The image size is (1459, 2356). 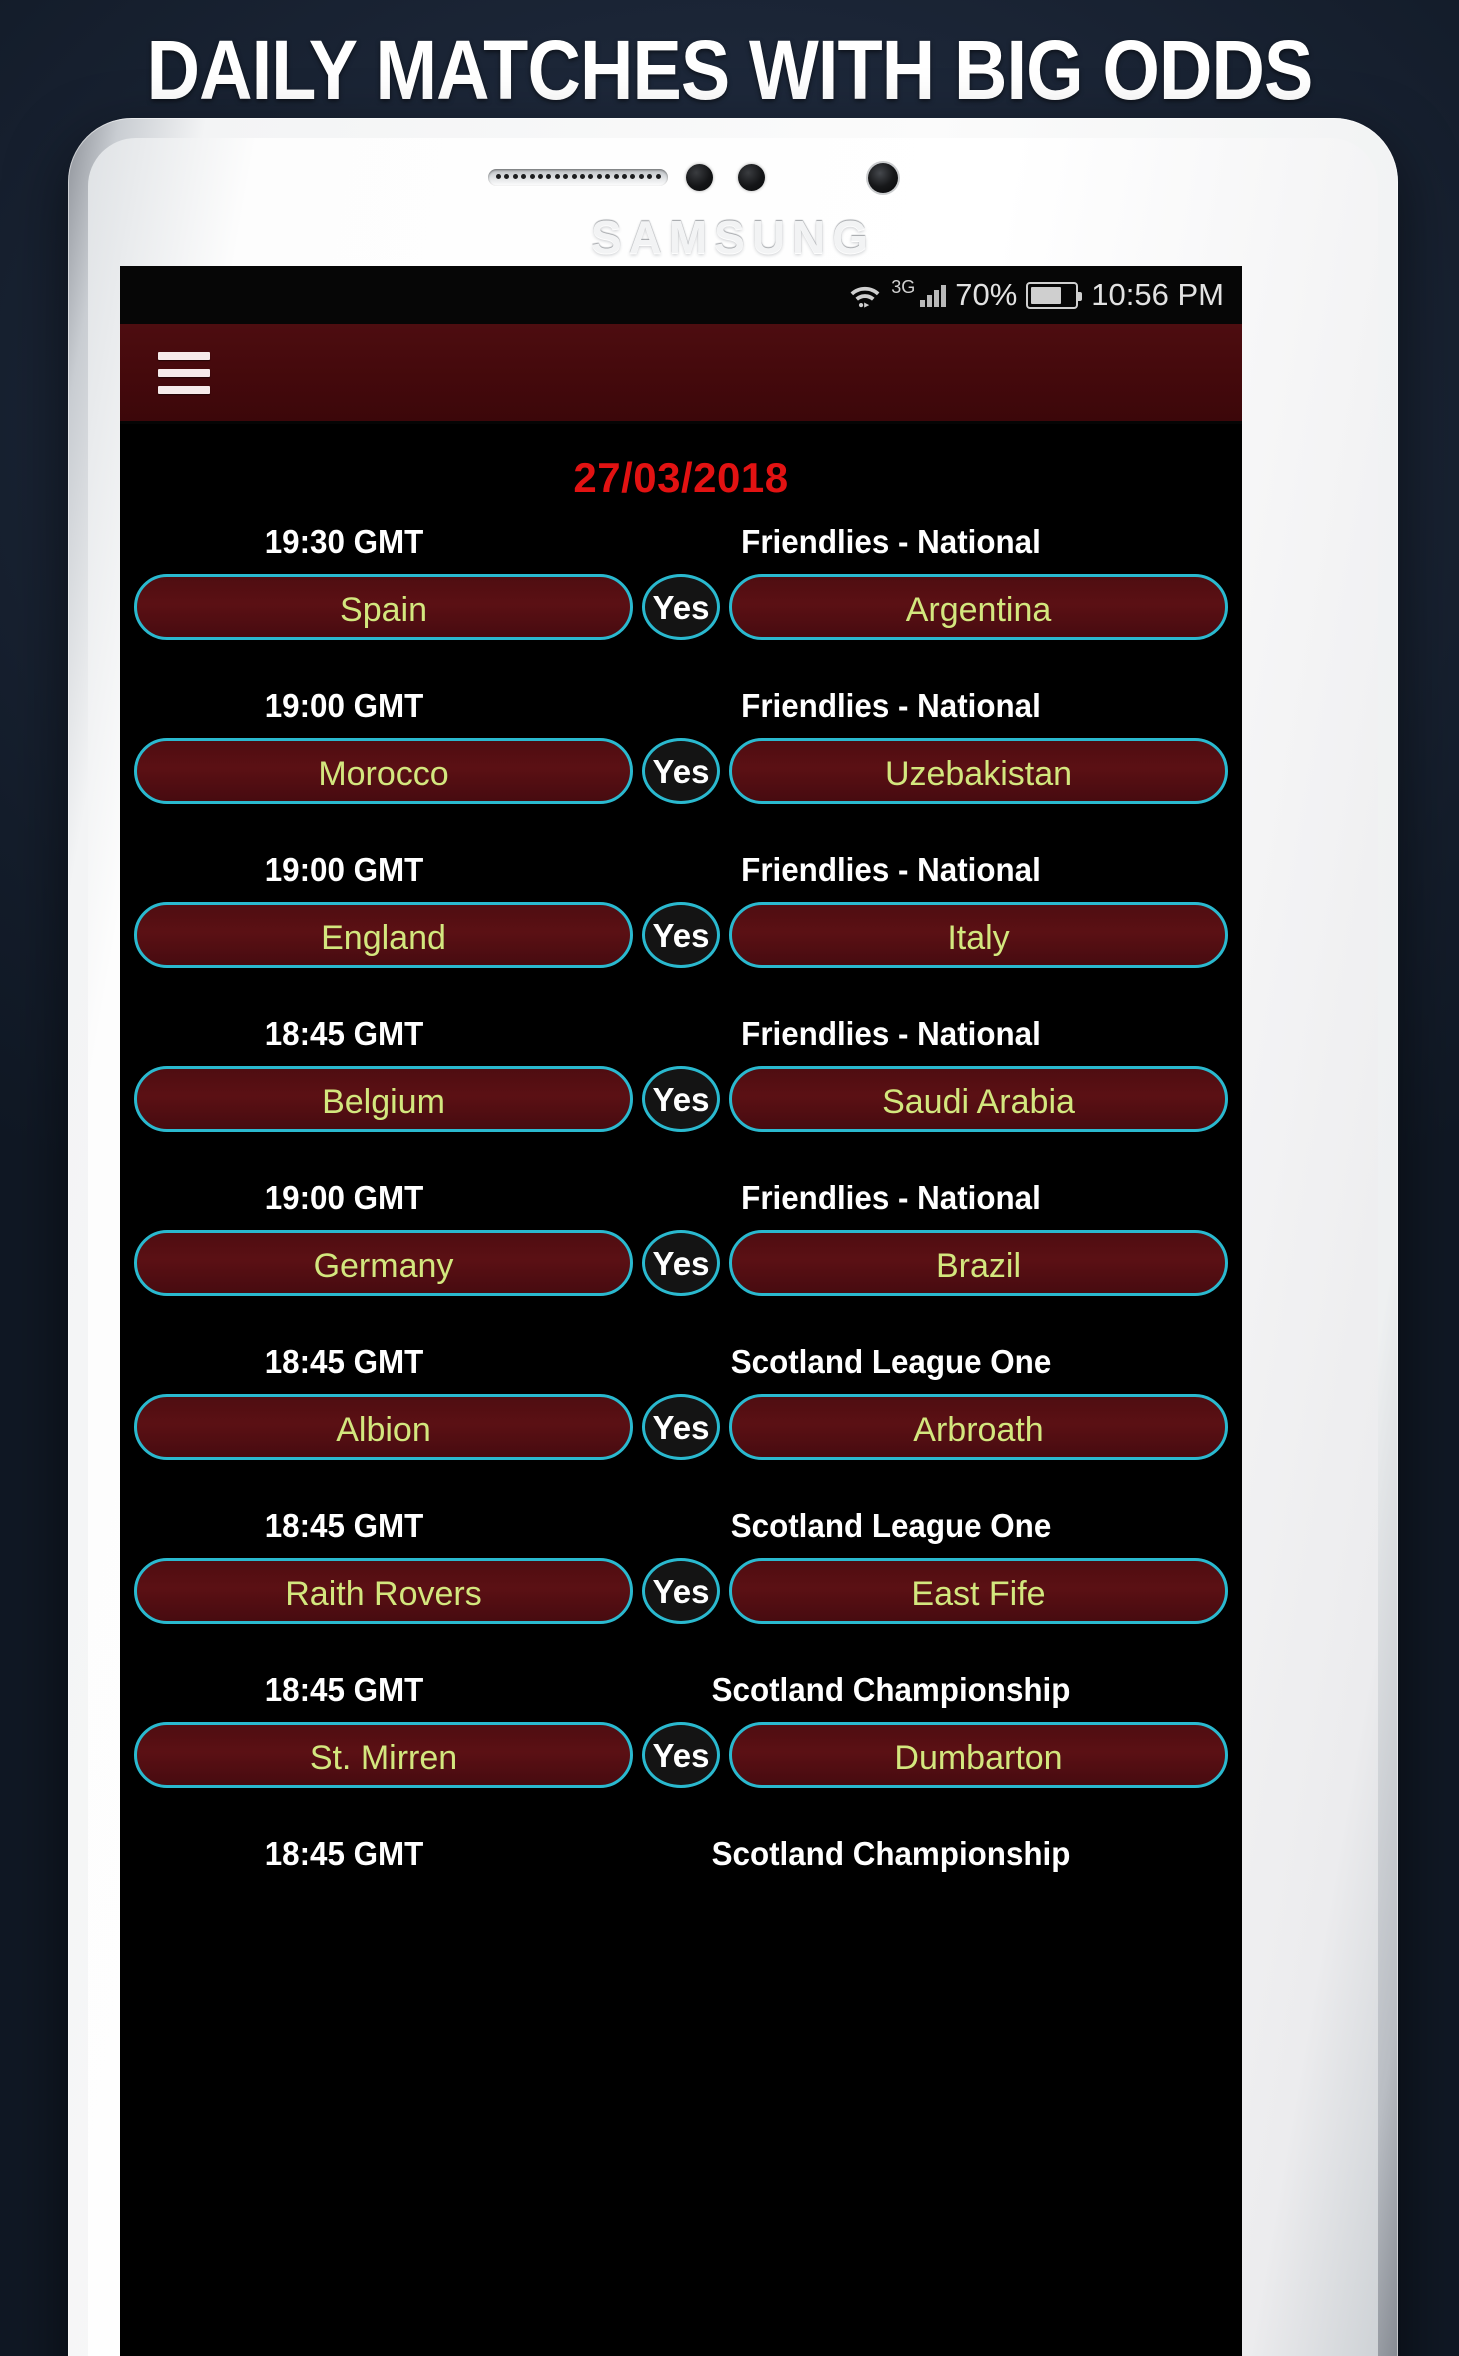 I want to click on match-teams-row: St. Mirren Yes Dumbarton, so click(x=681, y=1755).